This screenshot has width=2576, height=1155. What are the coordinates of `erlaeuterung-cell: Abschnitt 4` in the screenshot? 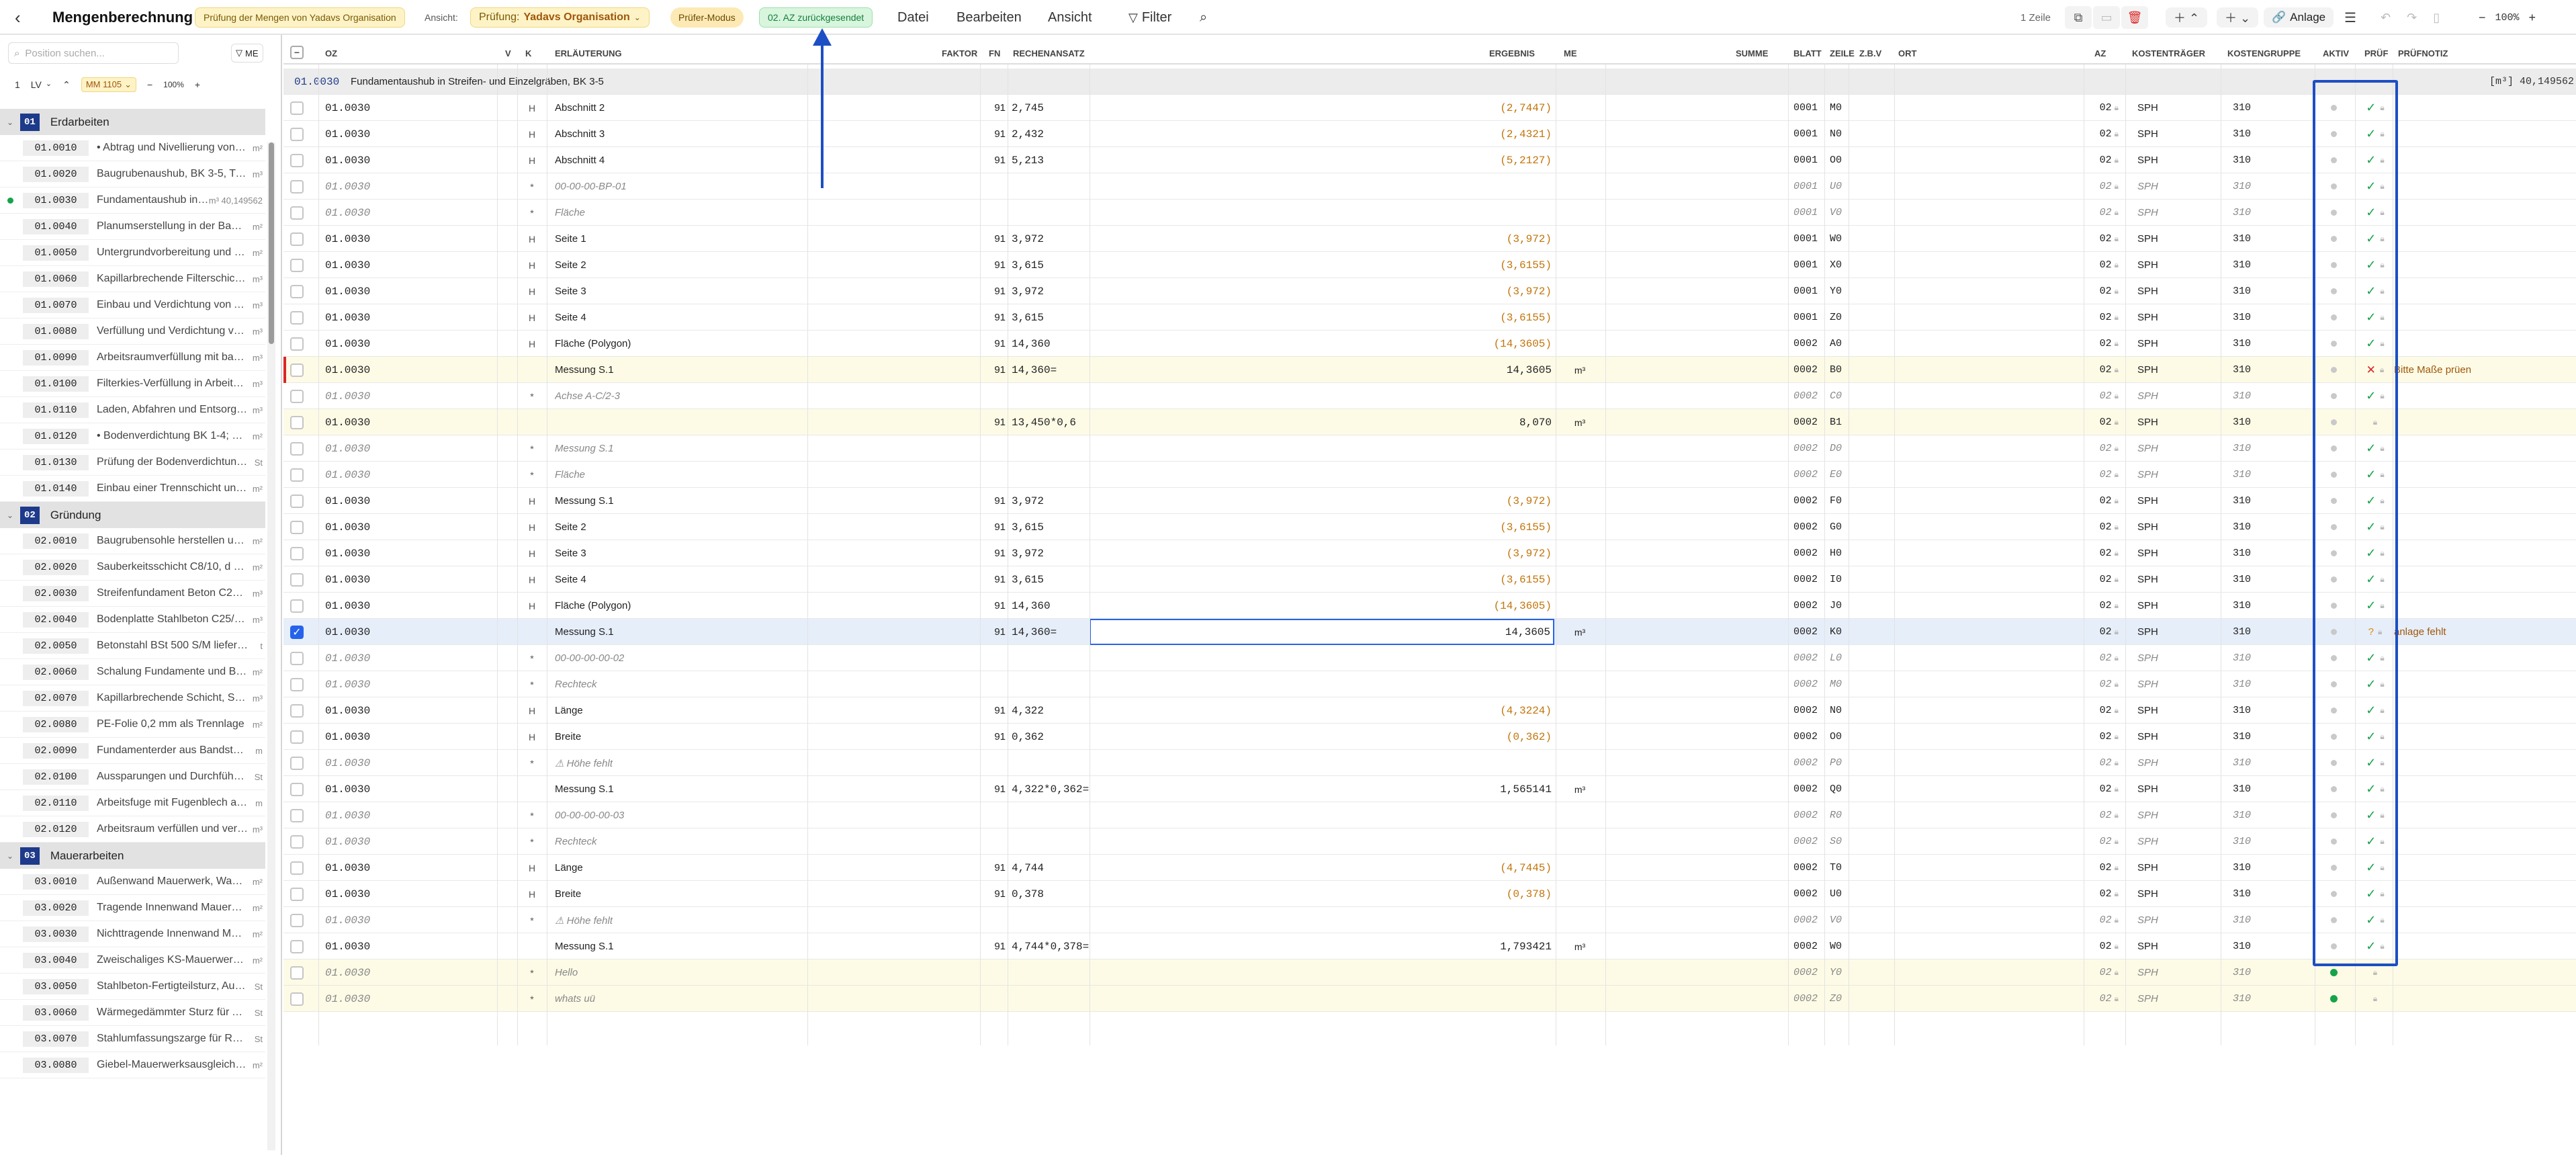 It's located at (580, 160).